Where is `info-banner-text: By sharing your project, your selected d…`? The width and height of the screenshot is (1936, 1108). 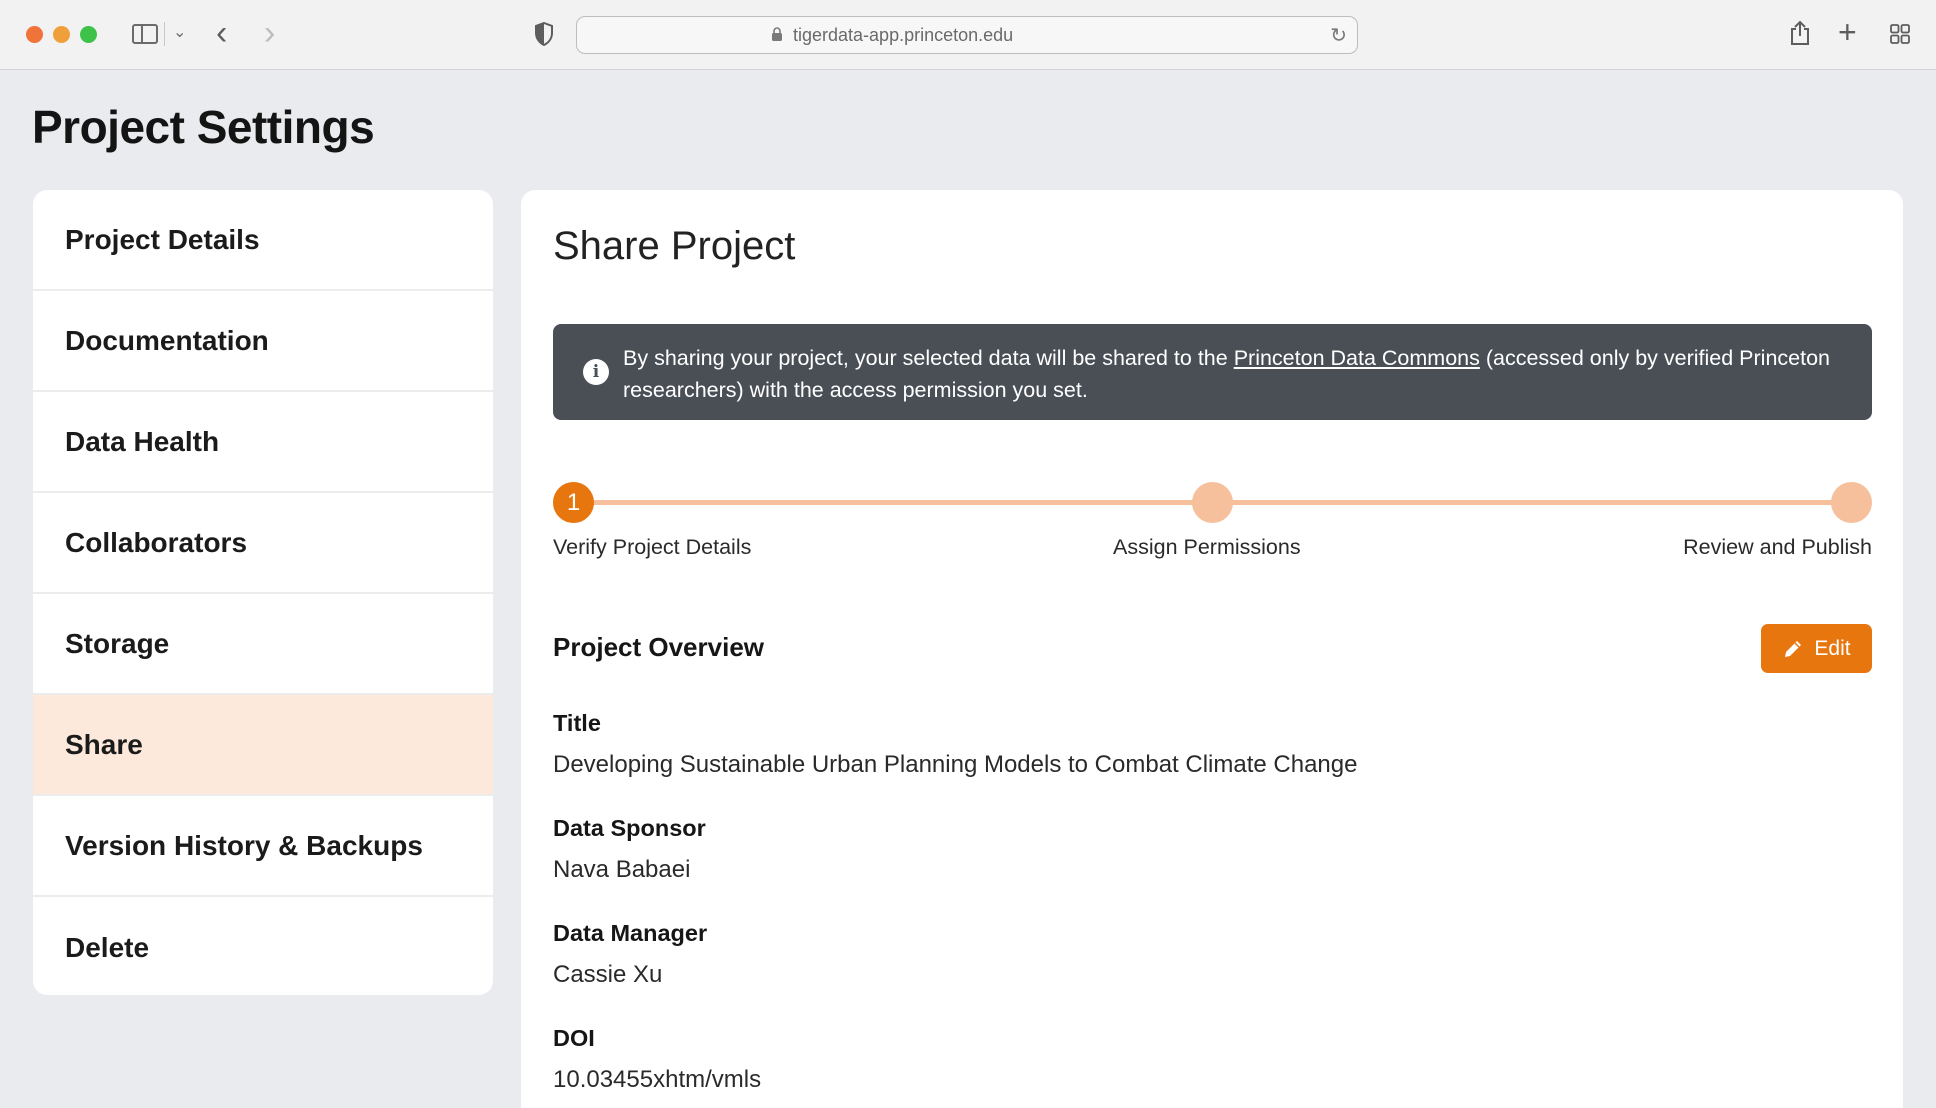 info-banner-text: By sharing your project, your selected d… is located at coordinates (1233, 374).